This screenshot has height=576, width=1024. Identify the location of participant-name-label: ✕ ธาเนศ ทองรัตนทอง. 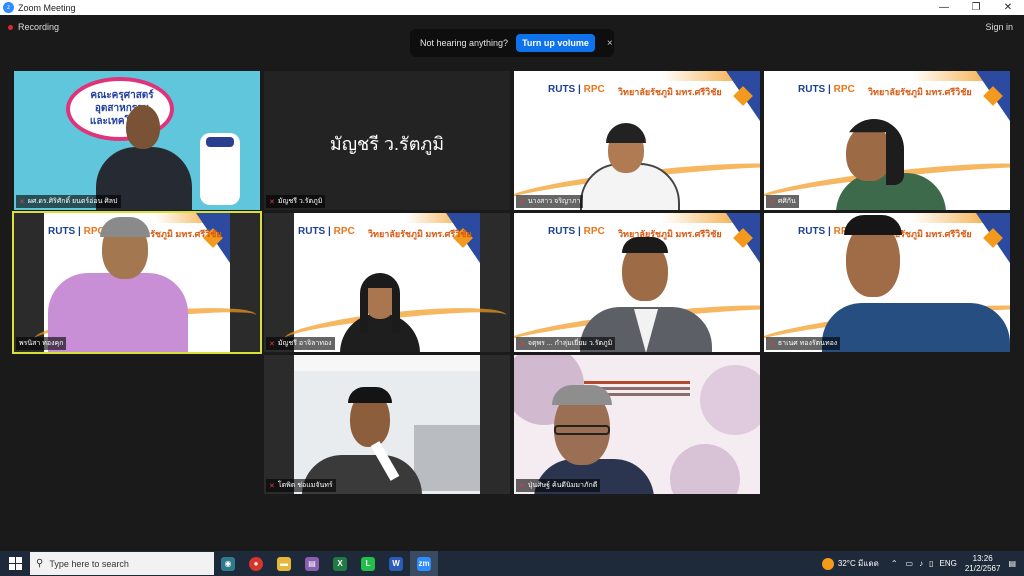
(803, 343).